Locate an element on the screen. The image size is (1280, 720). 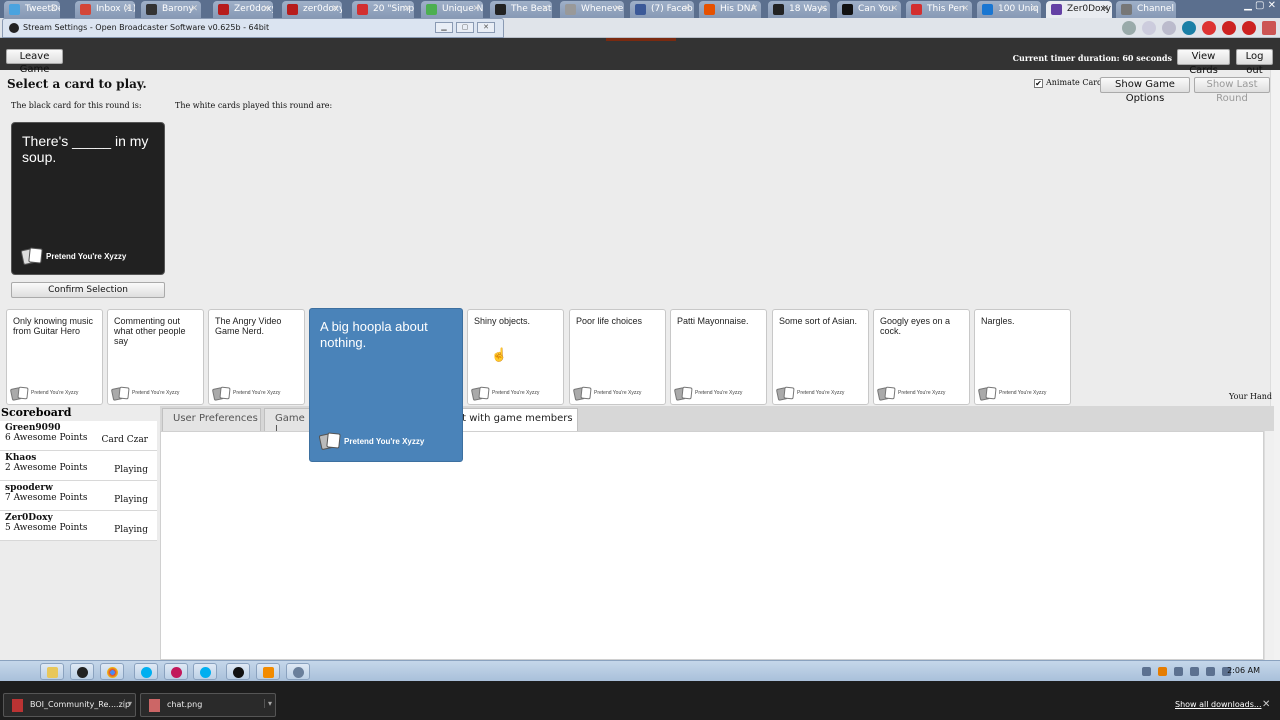
confirm-selection-button: Confirm Selection is located at coordinates (88, 290).